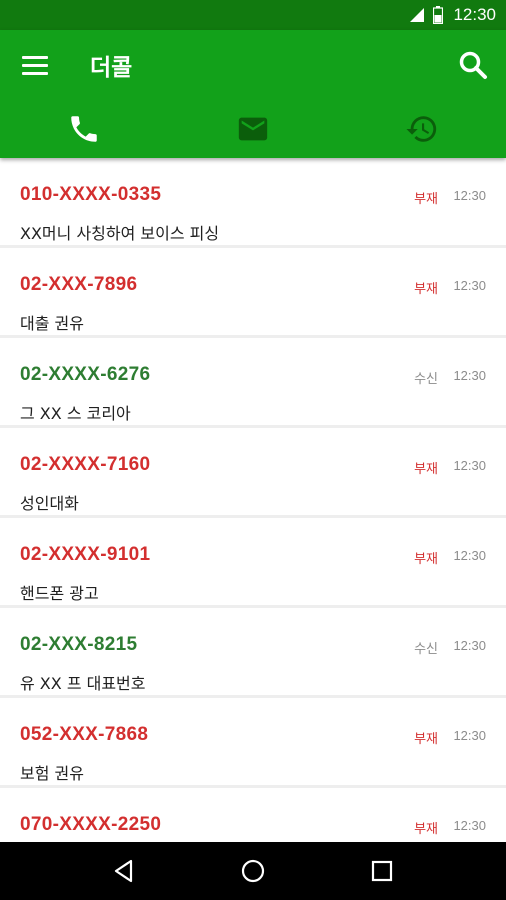 The width and height of the screenshot is (506, 900). What do you see at coordinates (473, 65) in the screenshot?
I see `search-icon` at bounding box center [473, 65].